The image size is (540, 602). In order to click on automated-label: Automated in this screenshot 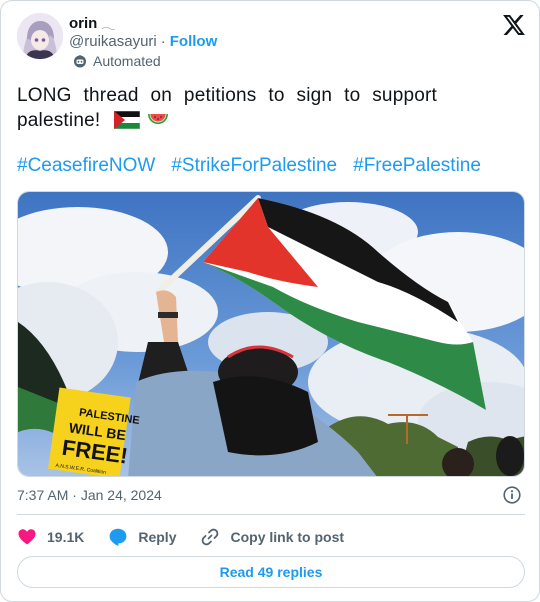, I will do `click(127, 61)`.